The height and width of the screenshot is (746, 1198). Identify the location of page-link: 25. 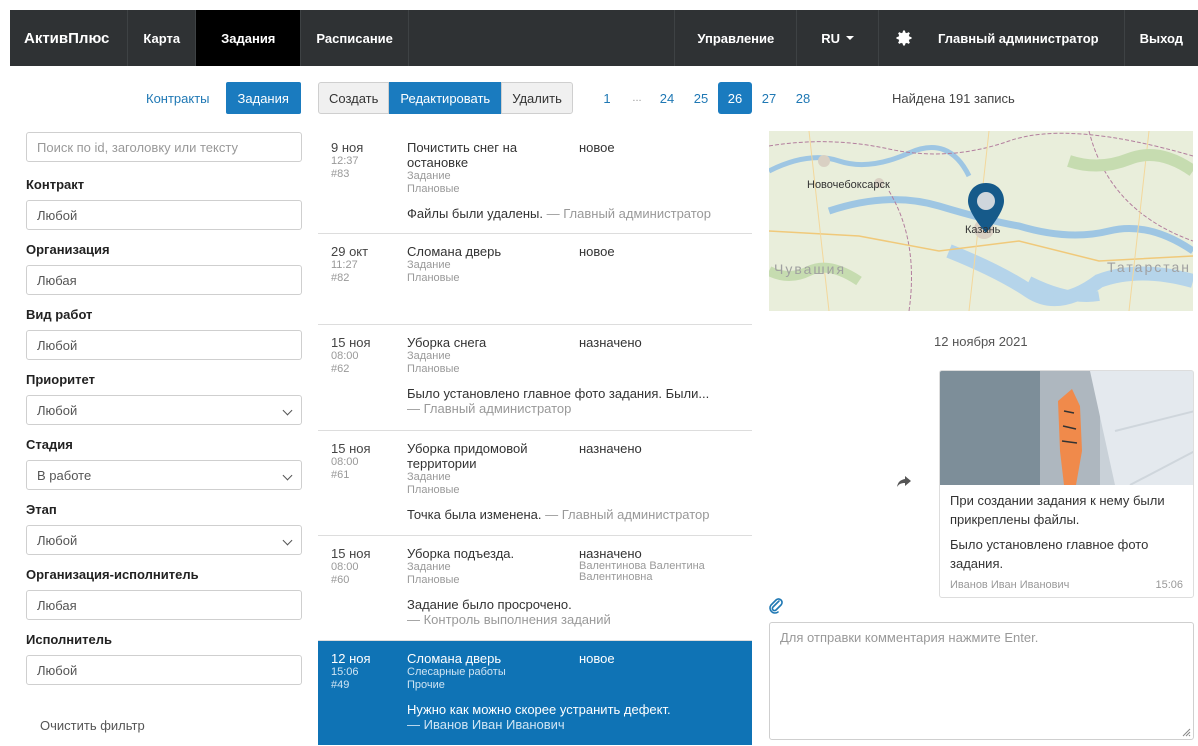
(701, 98).